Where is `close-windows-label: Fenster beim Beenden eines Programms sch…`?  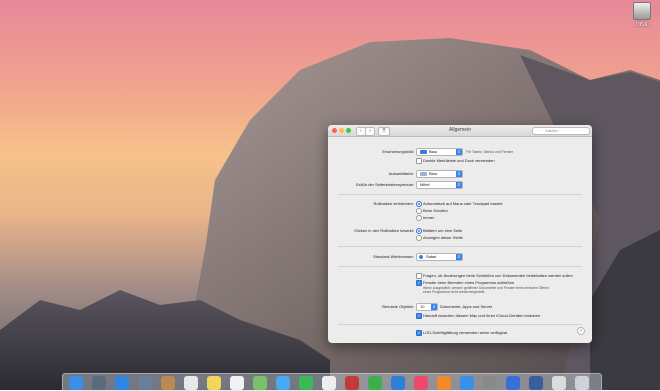
close-windows-label: Fenster beim Beenden eines Programms sch… is located at coordinates (469, 282).